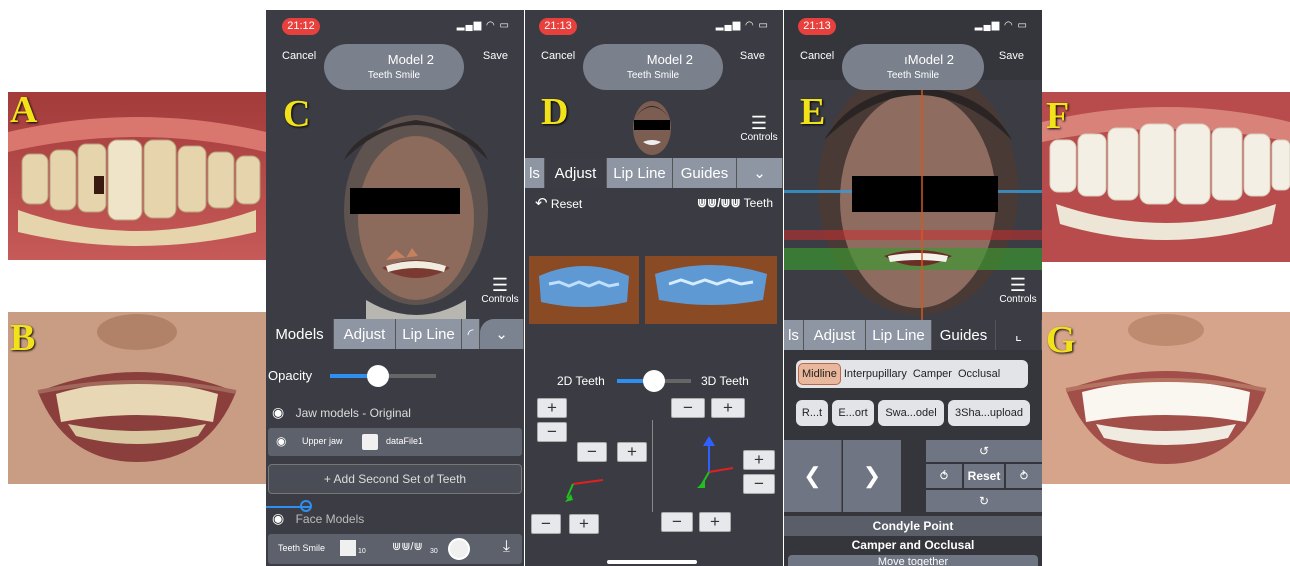 The image size is (1290, 566). Describe the element at coordinates (989, 413) in the screenshot. I see `action-3shape-upload: 3Sha...upload` at that location.